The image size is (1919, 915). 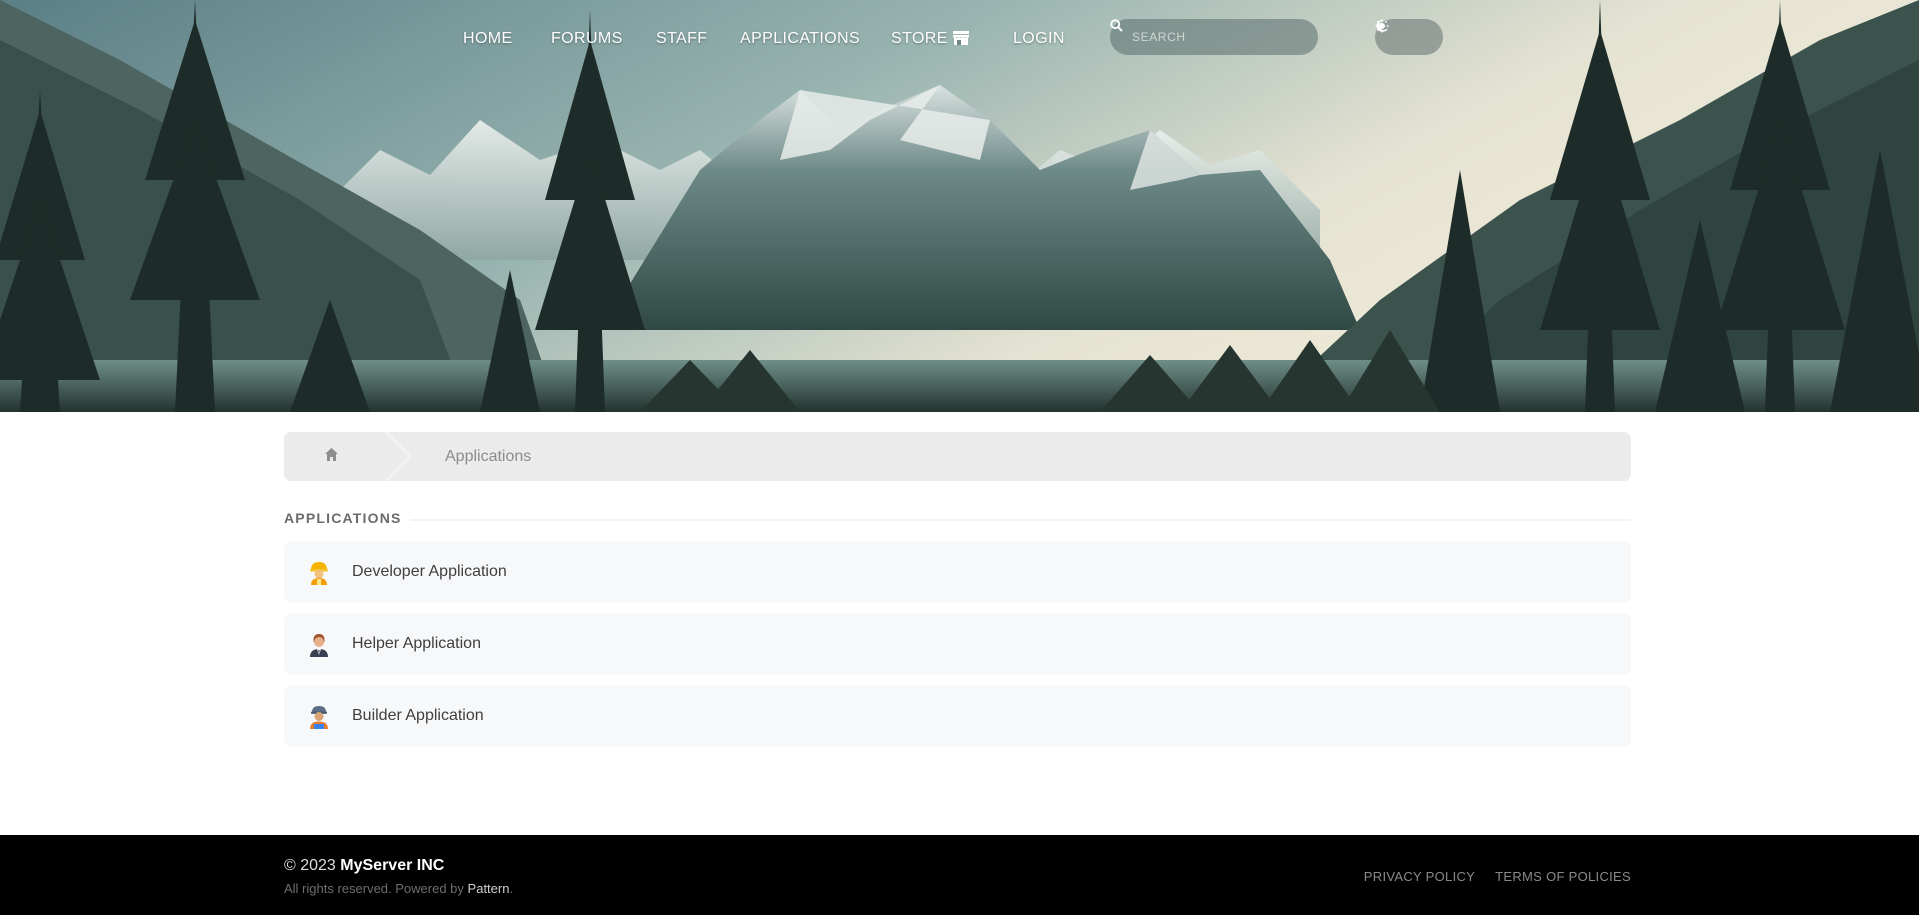 What do you see at coordinates (343, 518) in the screenshot?
I see `section-title: APPLICATIONS` at bounding box center [343, 518].